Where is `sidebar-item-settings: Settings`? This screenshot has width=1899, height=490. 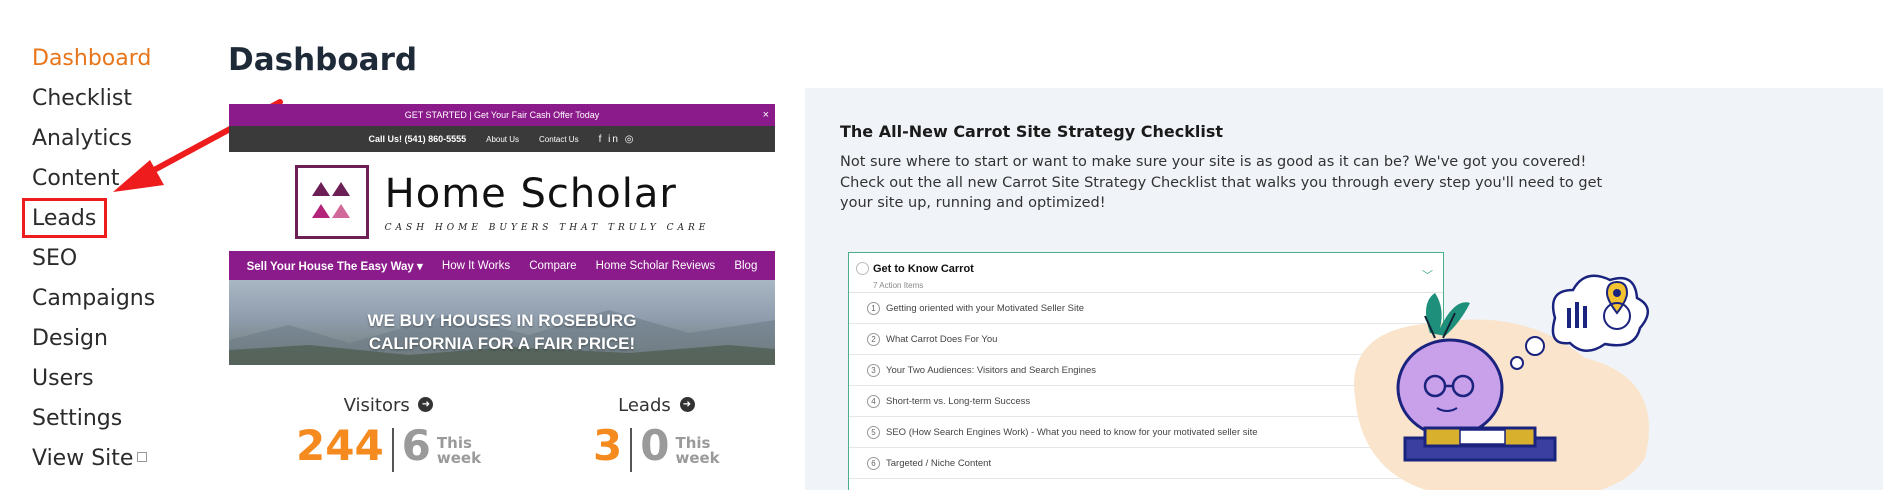
sidebar-item-settings: Settings is located at coordinates (107, 422).